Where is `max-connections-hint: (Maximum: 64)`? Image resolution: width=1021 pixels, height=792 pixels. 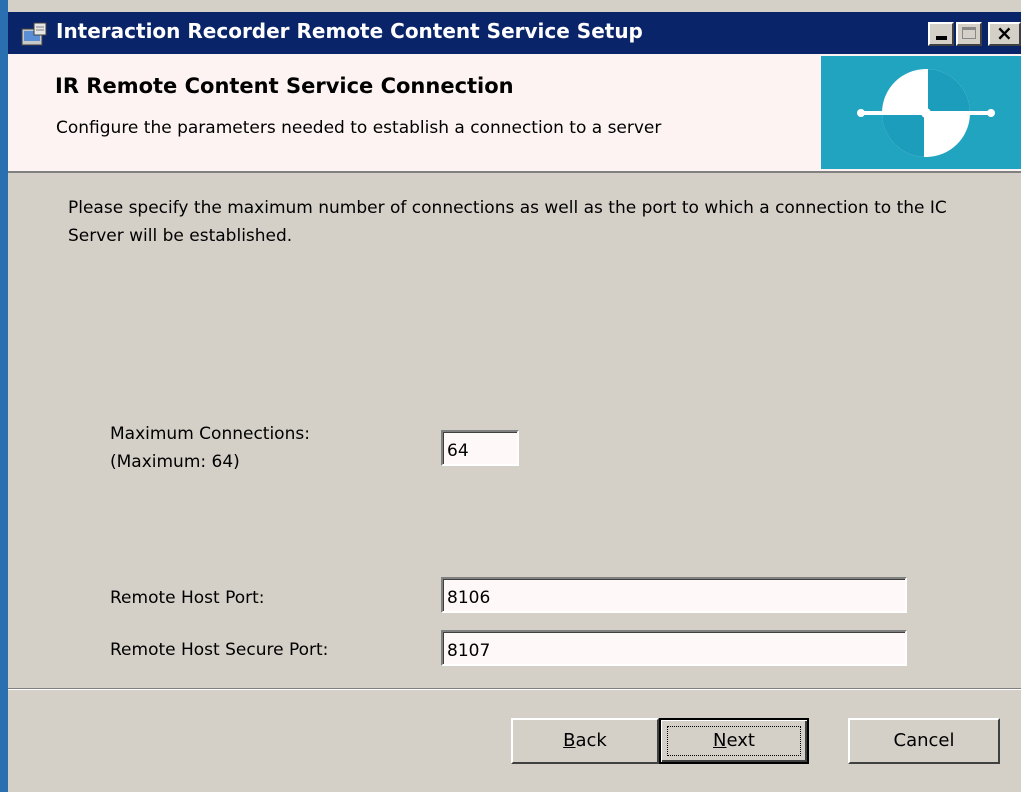 max-connections-hint: (Maximum: 64) is located at coordinates (175, 462).